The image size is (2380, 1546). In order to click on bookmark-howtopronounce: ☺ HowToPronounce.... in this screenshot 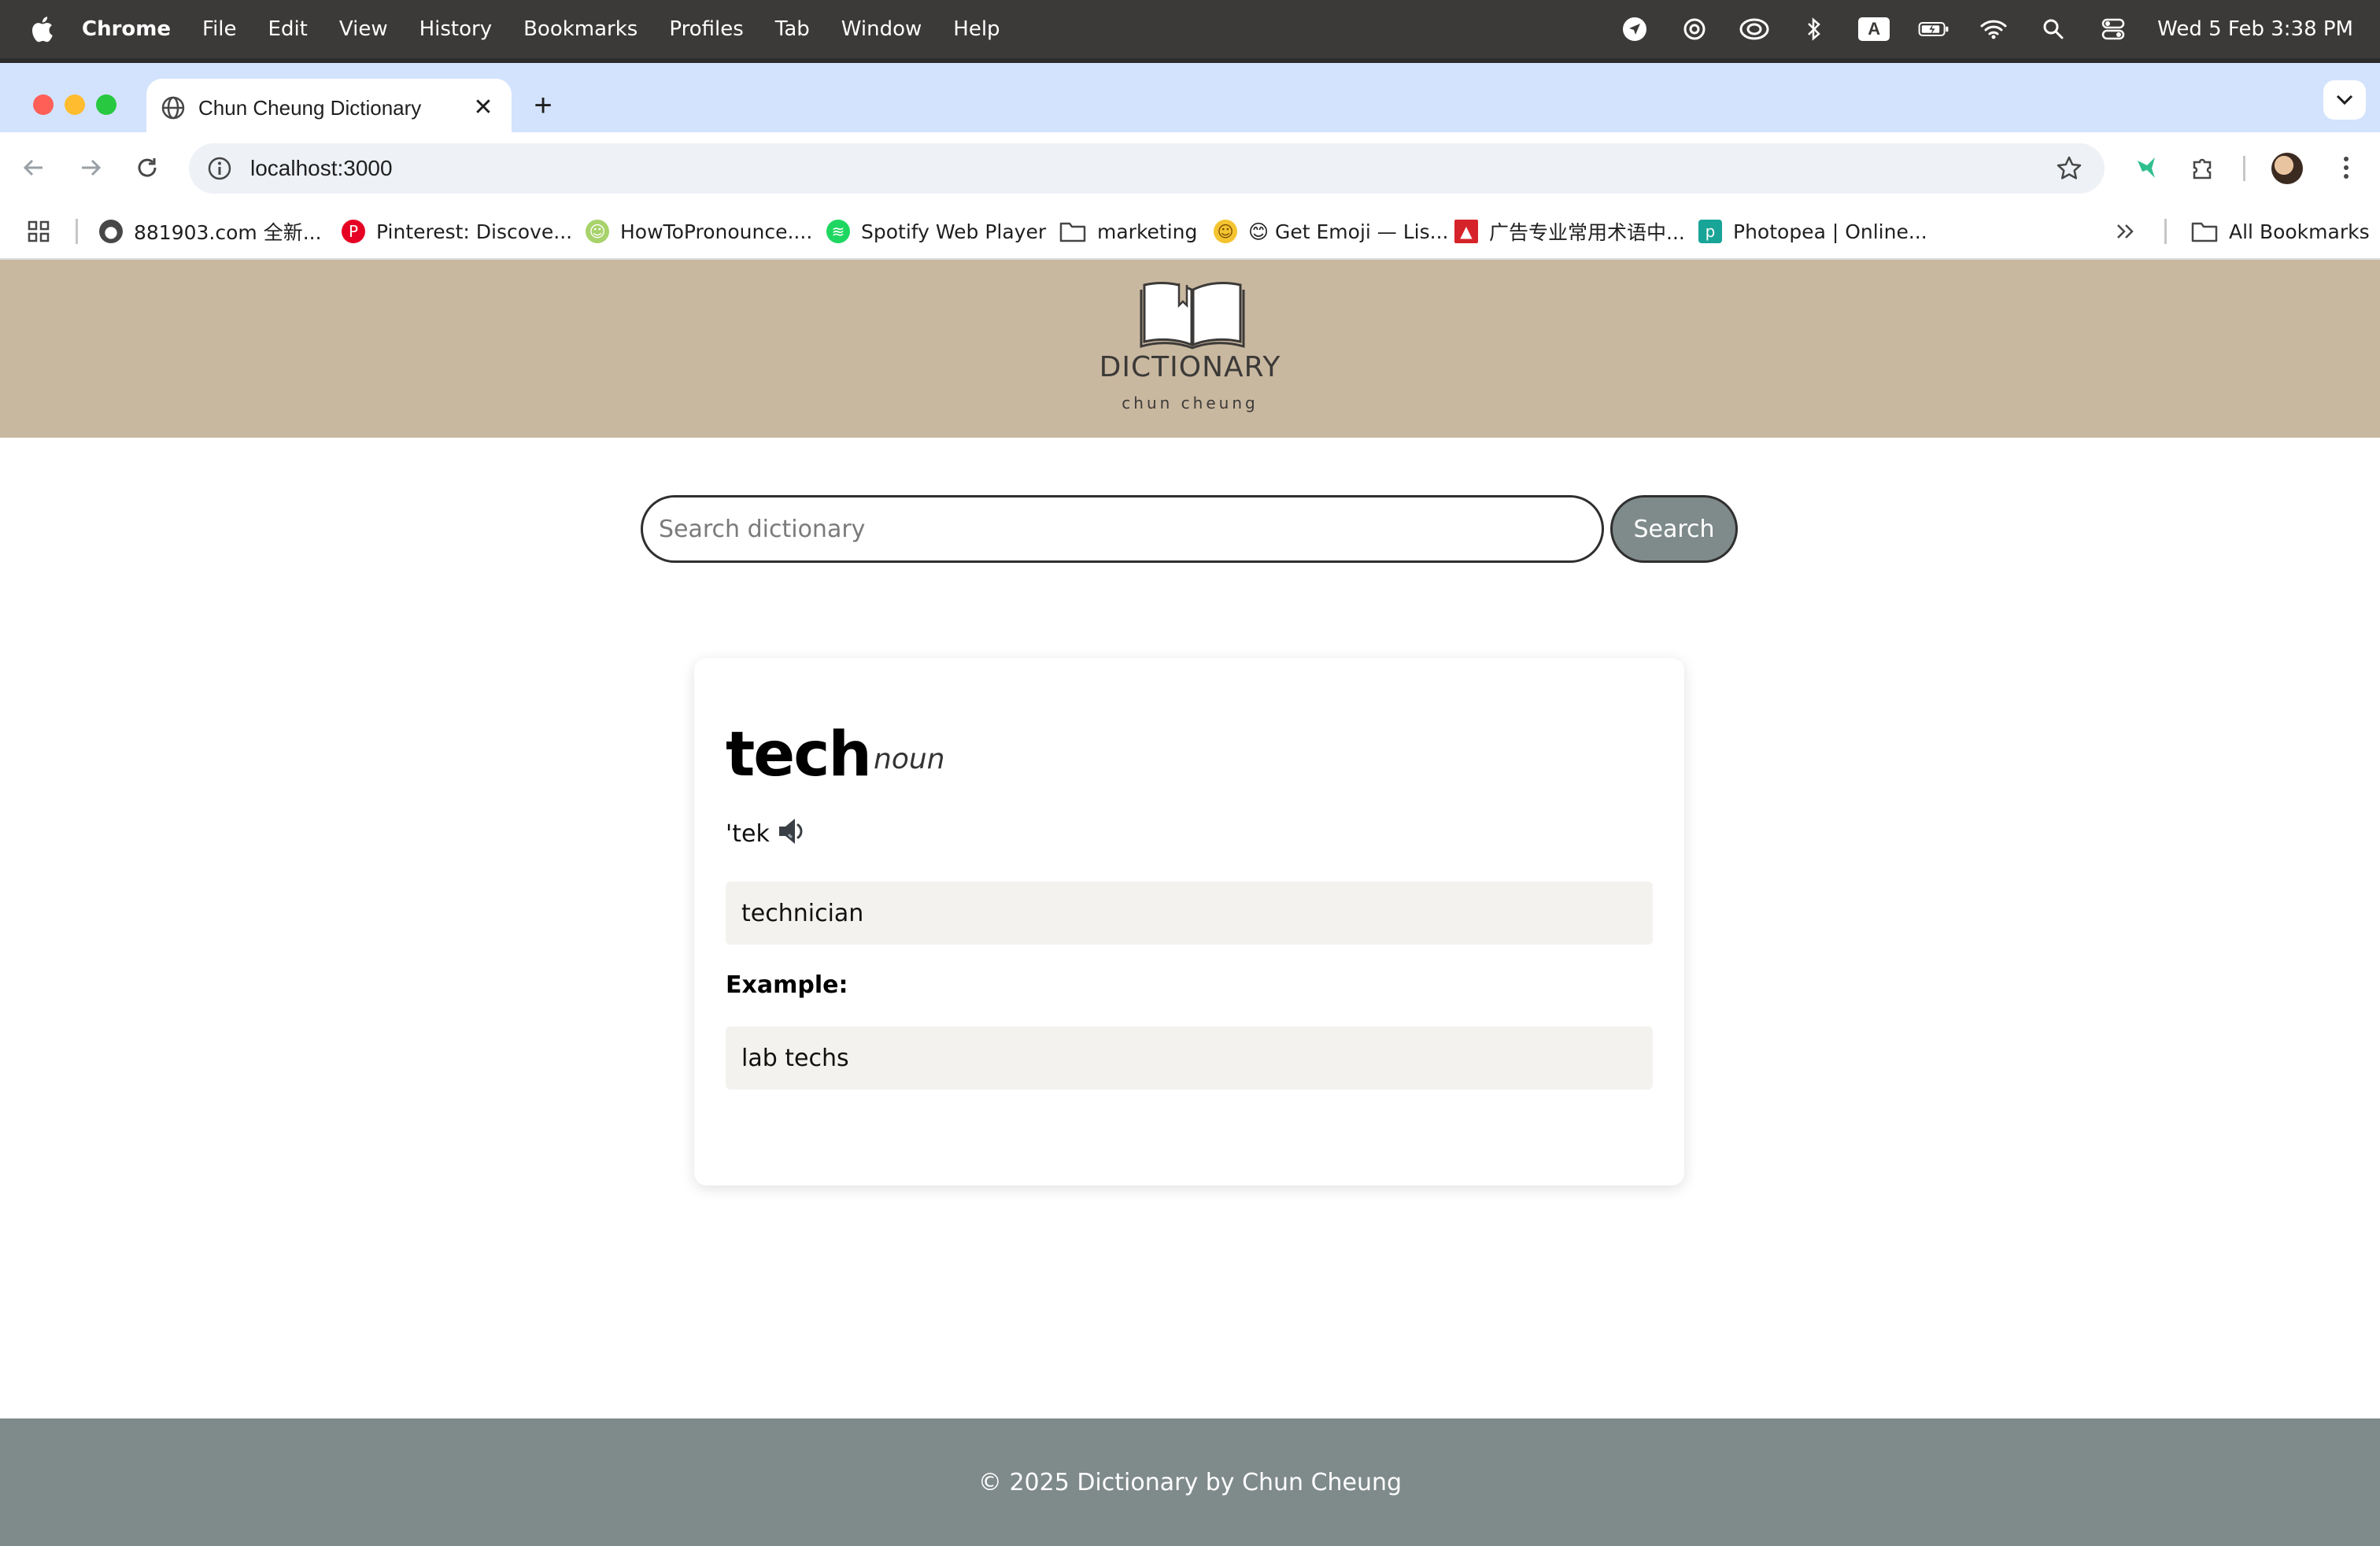, I will do `click(699, 232)`.